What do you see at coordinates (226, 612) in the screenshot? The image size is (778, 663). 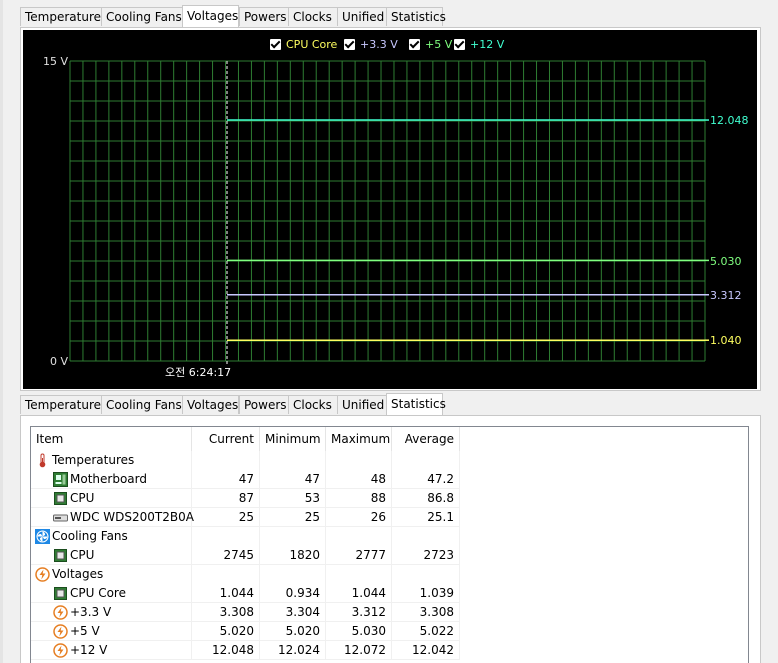 I see `current-value: 3.308` at bounding box center [226, 612].